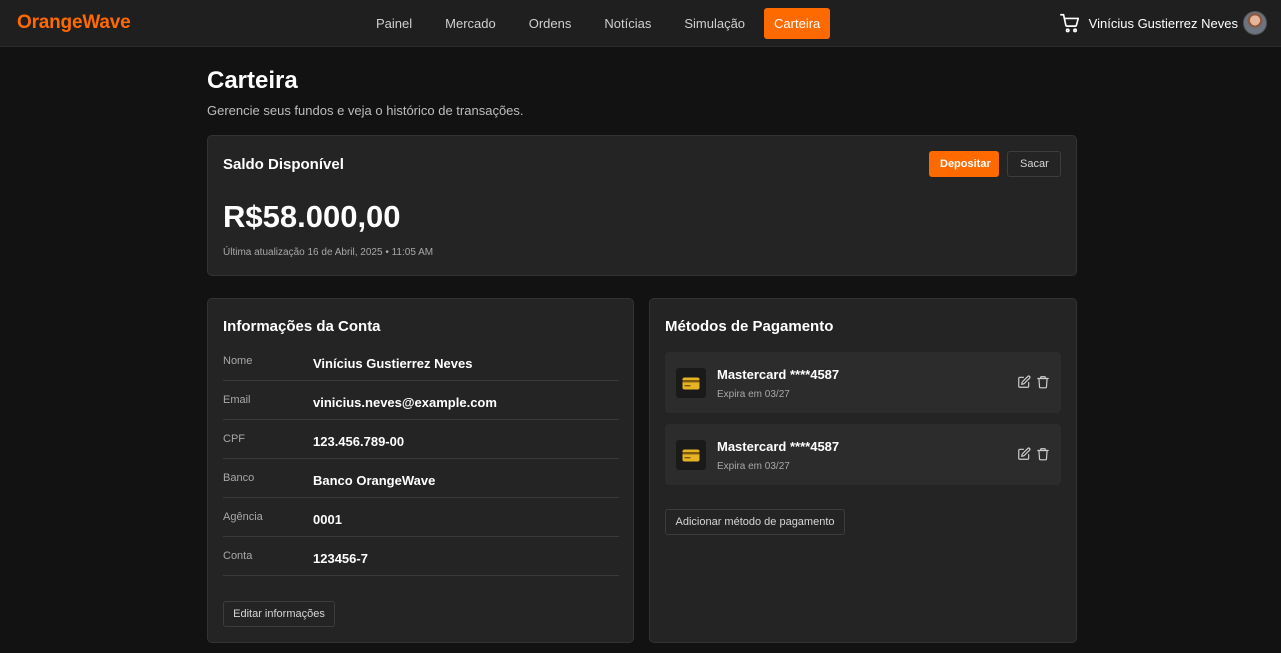 This screenshot has width=1281, height=653. I want to click on info-label: Email, so click(237, 400).